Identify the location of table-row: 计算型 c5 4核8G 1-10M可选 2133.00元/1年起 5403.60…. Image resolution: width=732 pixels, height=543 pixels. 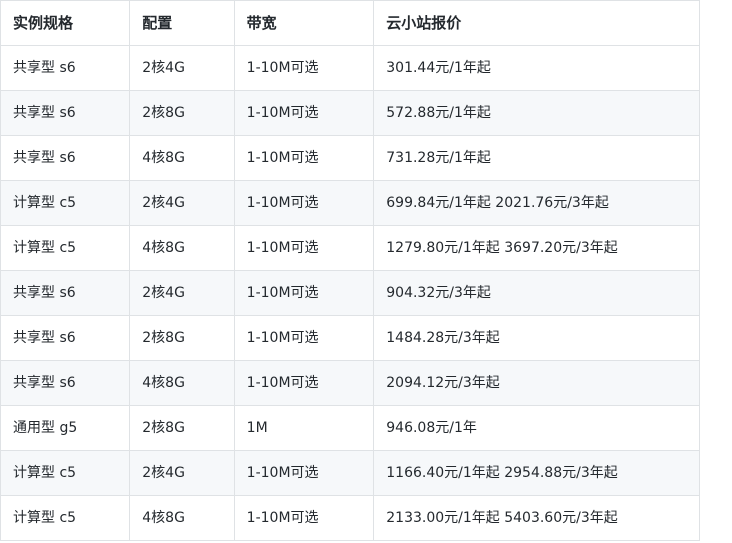
(350, 518).